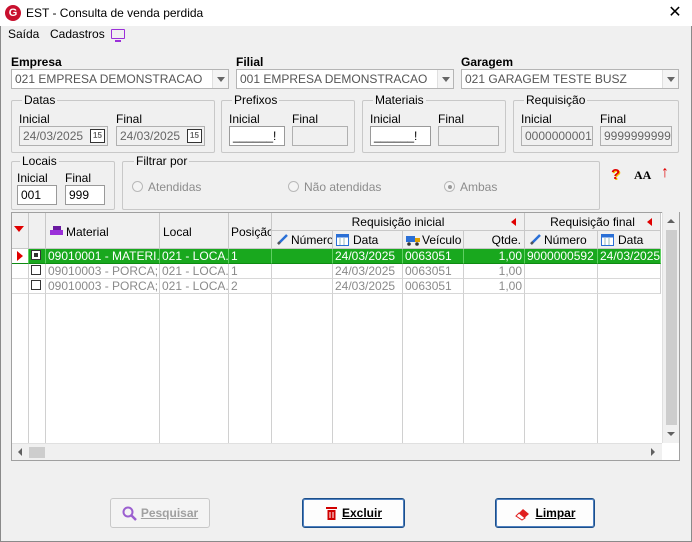  What do you see at coordinates (250, 231) in the screenshot?
I see `col-posicao-header: Posição` at bounding box center [250, 231].